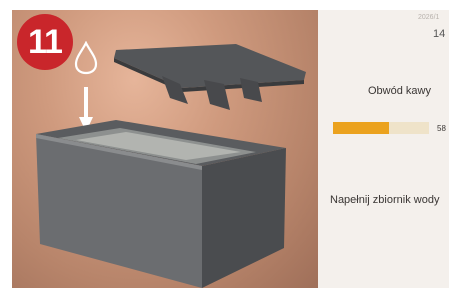 This screenshot has width=449, height=294. What do you see at coordinates (210, 77) in the screenshot?
I see `tank-lid` at bounding box center [210, 77].